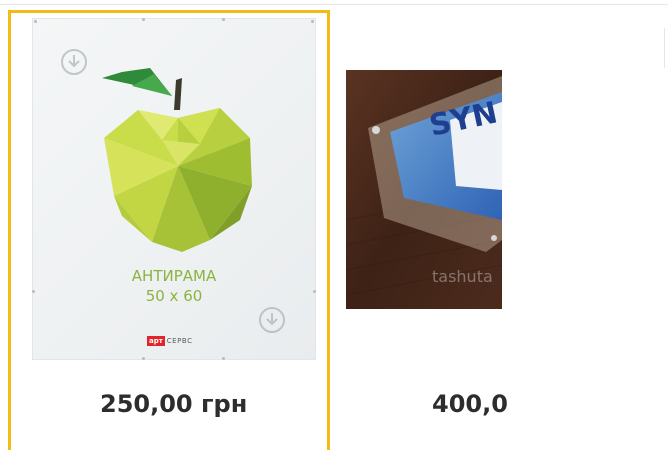 The image size is (668, 450). I want to click on logo-box: арт, so click(156, 341).